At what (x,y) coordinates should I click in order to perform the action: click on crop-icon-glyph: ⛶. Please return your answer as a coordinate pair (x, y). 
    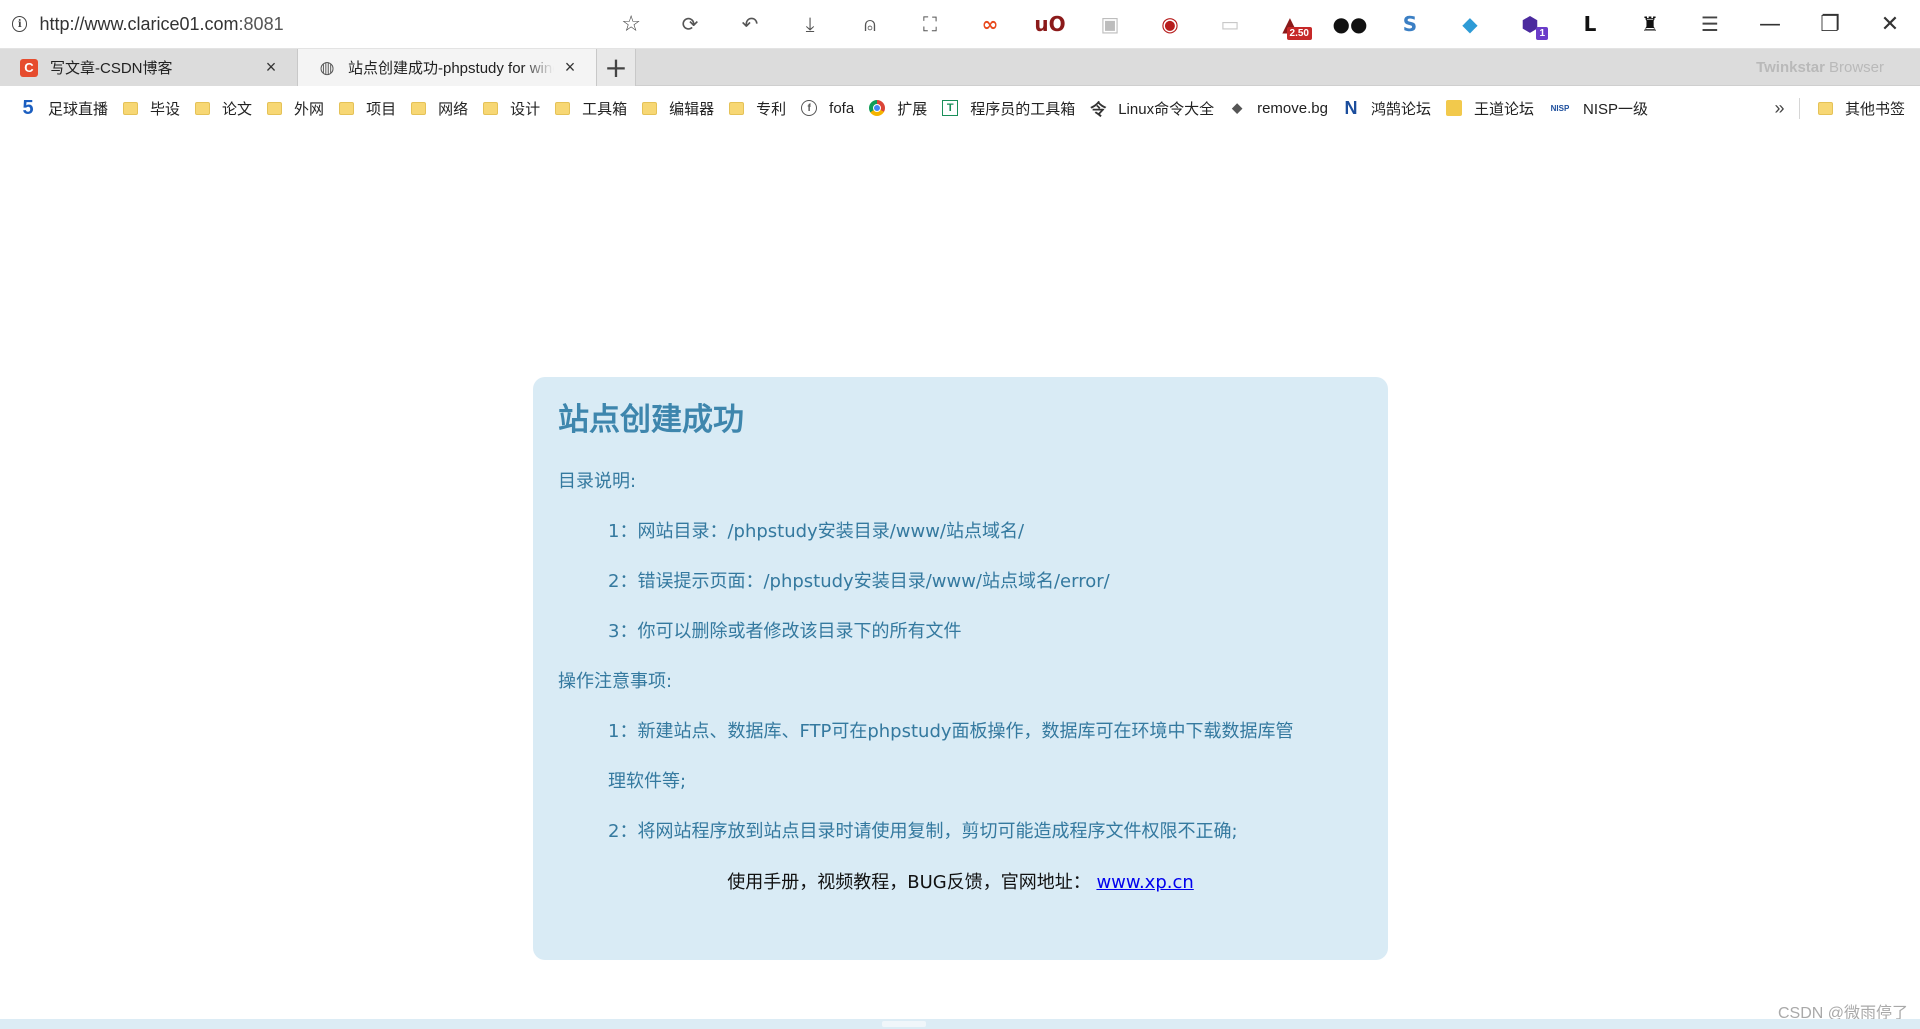
    Looking at the image, I should click on (930, 24).